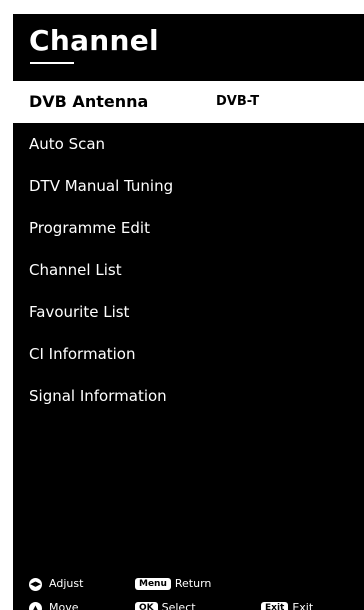  What do you see at coordinates (178, 605) in the screenshot?
I see `legend-select-label: Select` at bounding box center [178, 605].